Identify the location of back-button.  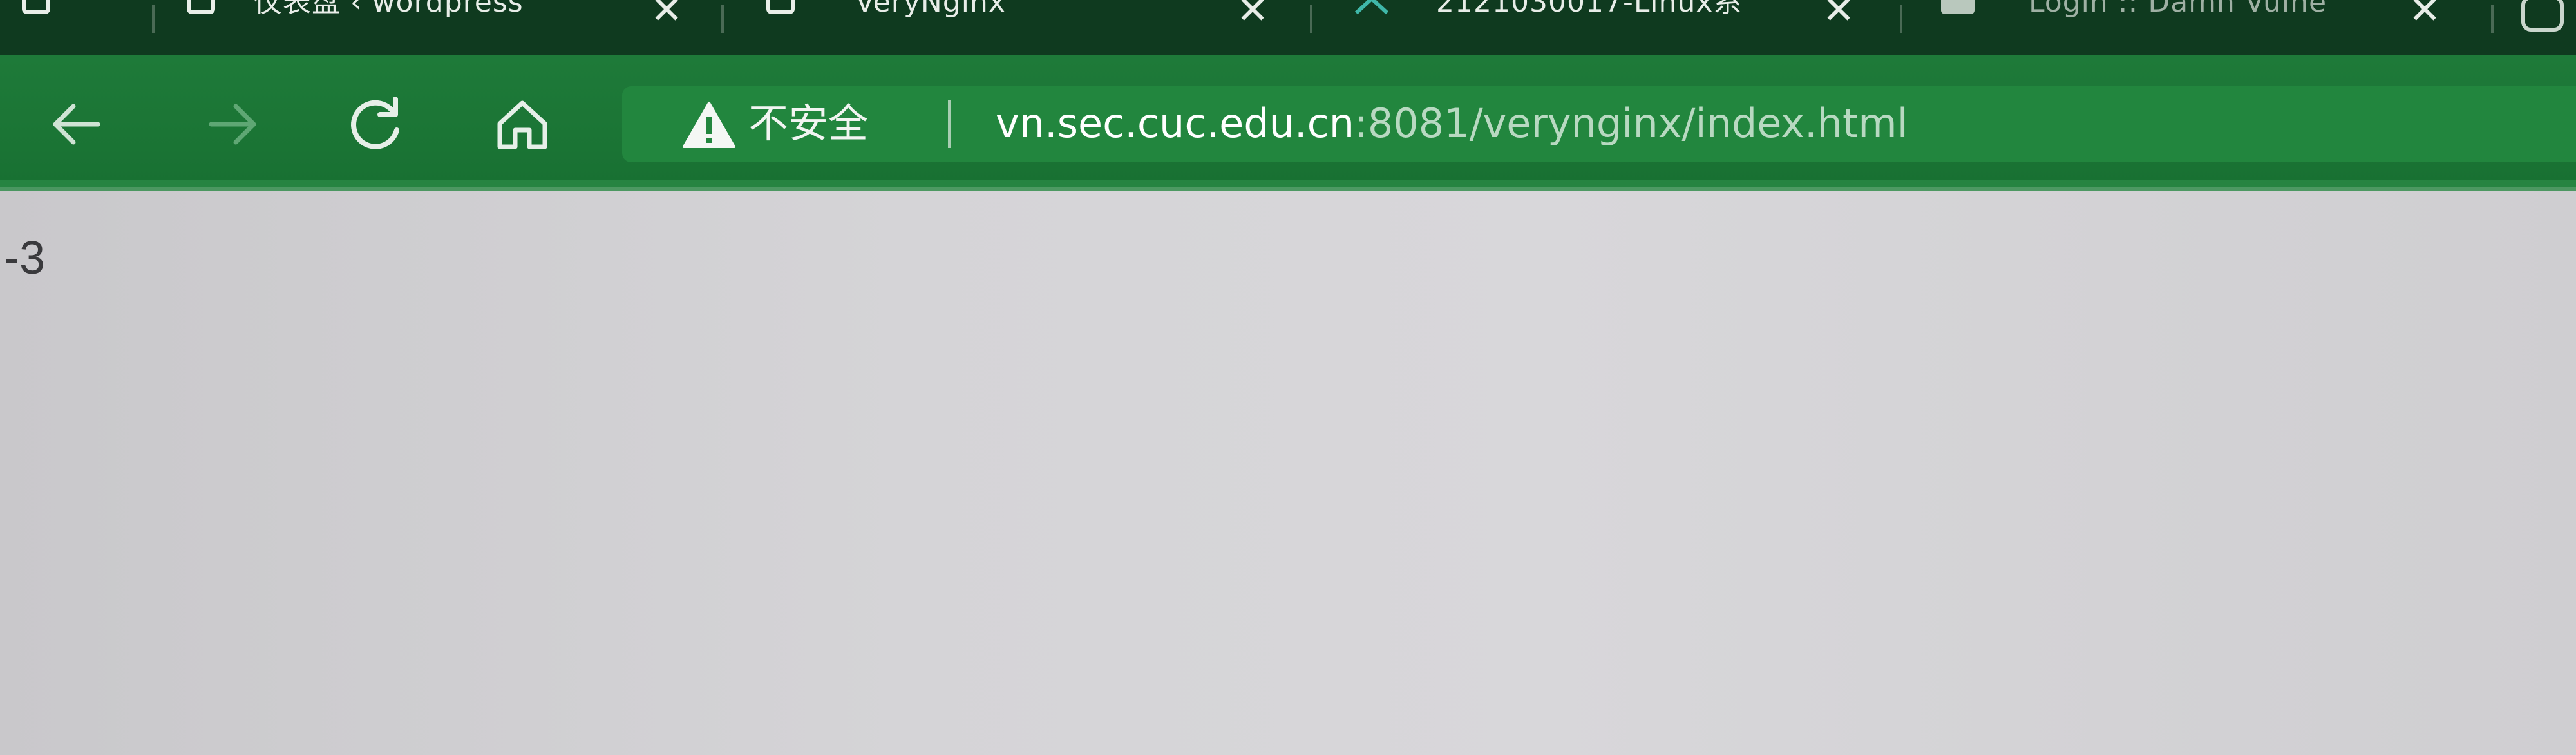
(76, 124).